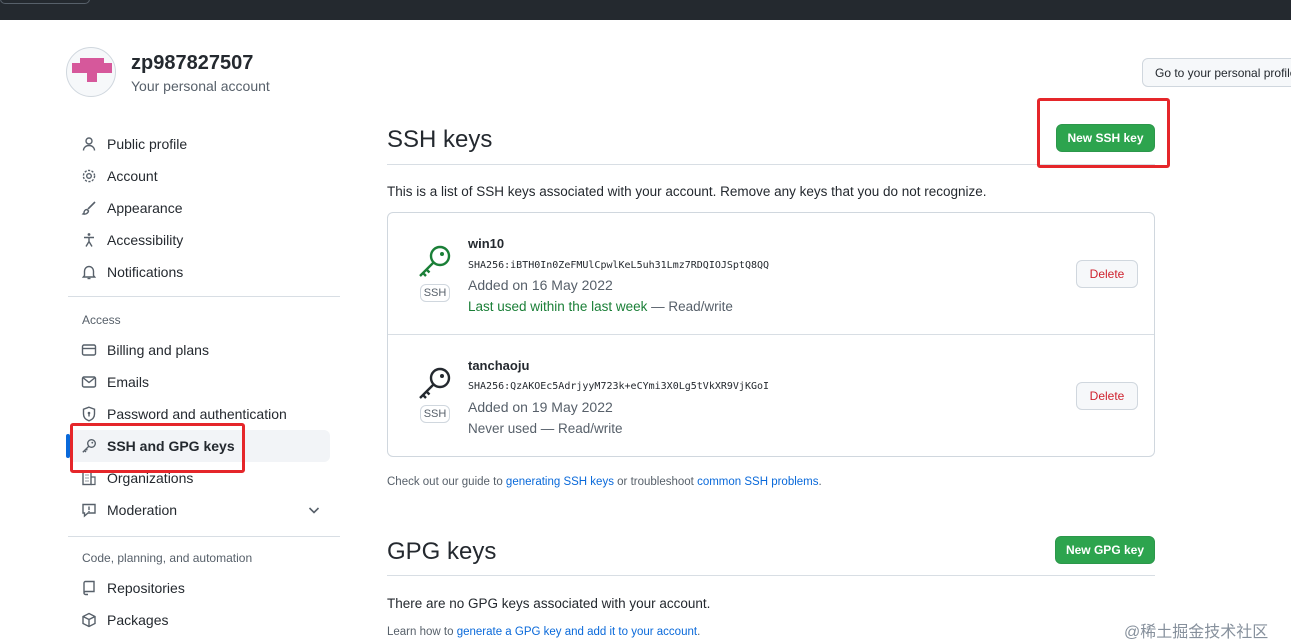  What do you see at coordinates (540, 407) in the screenshot?
I see `key-added-date: Added on 19 May 2022` at bounding box center [540, 407].